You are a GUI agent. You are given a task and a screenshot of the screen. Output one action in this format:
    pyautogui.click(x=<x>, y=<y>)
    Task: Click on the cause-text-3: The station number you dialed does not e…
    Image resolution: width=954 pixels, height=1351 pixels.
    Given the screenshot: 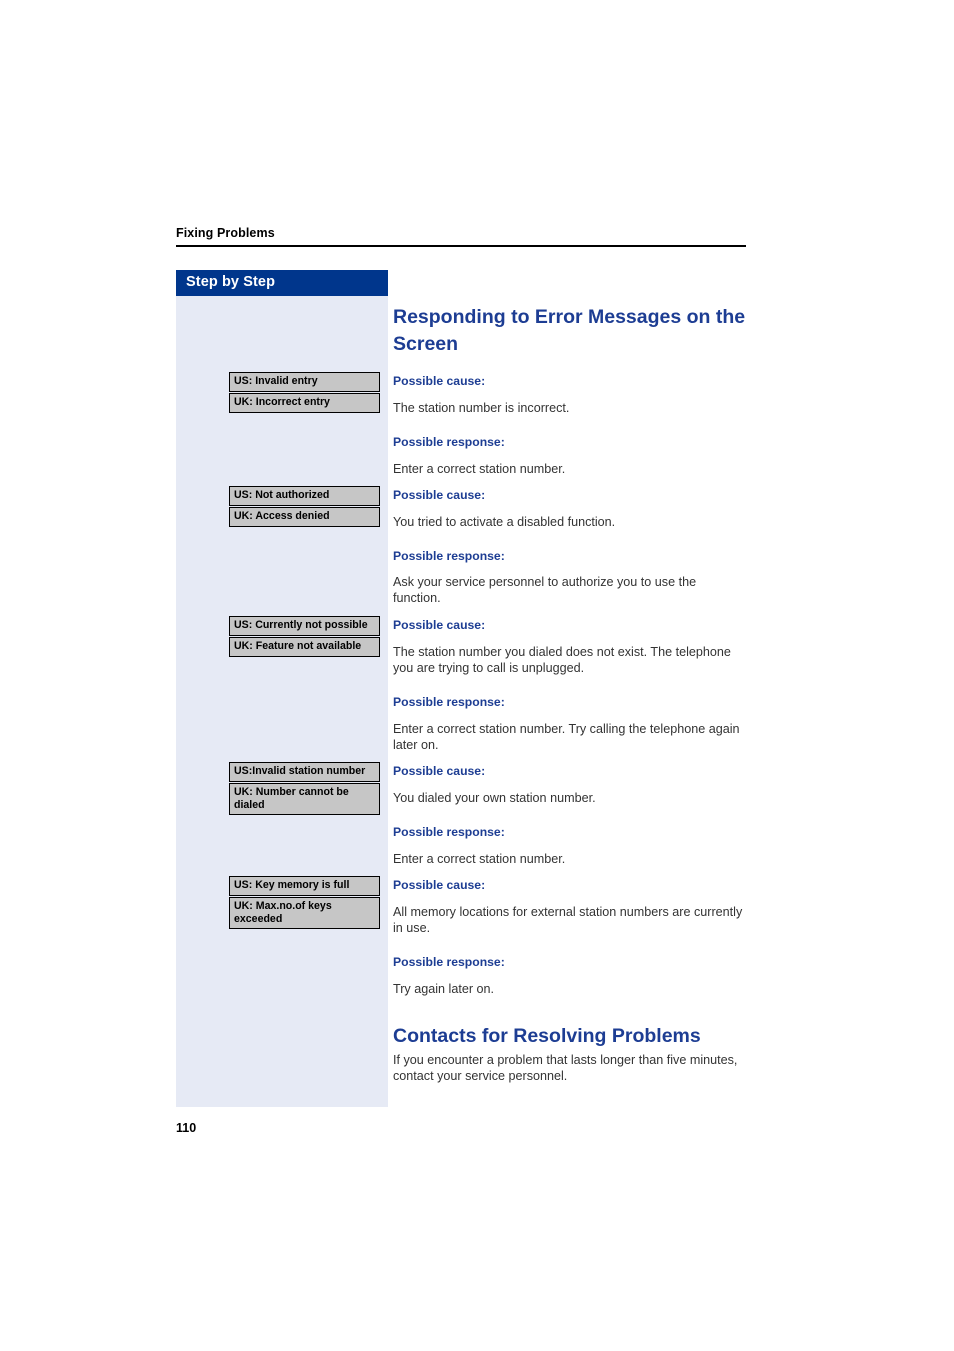 What is the action you would take?
    pyautogui.click(x=562, y=660)
    